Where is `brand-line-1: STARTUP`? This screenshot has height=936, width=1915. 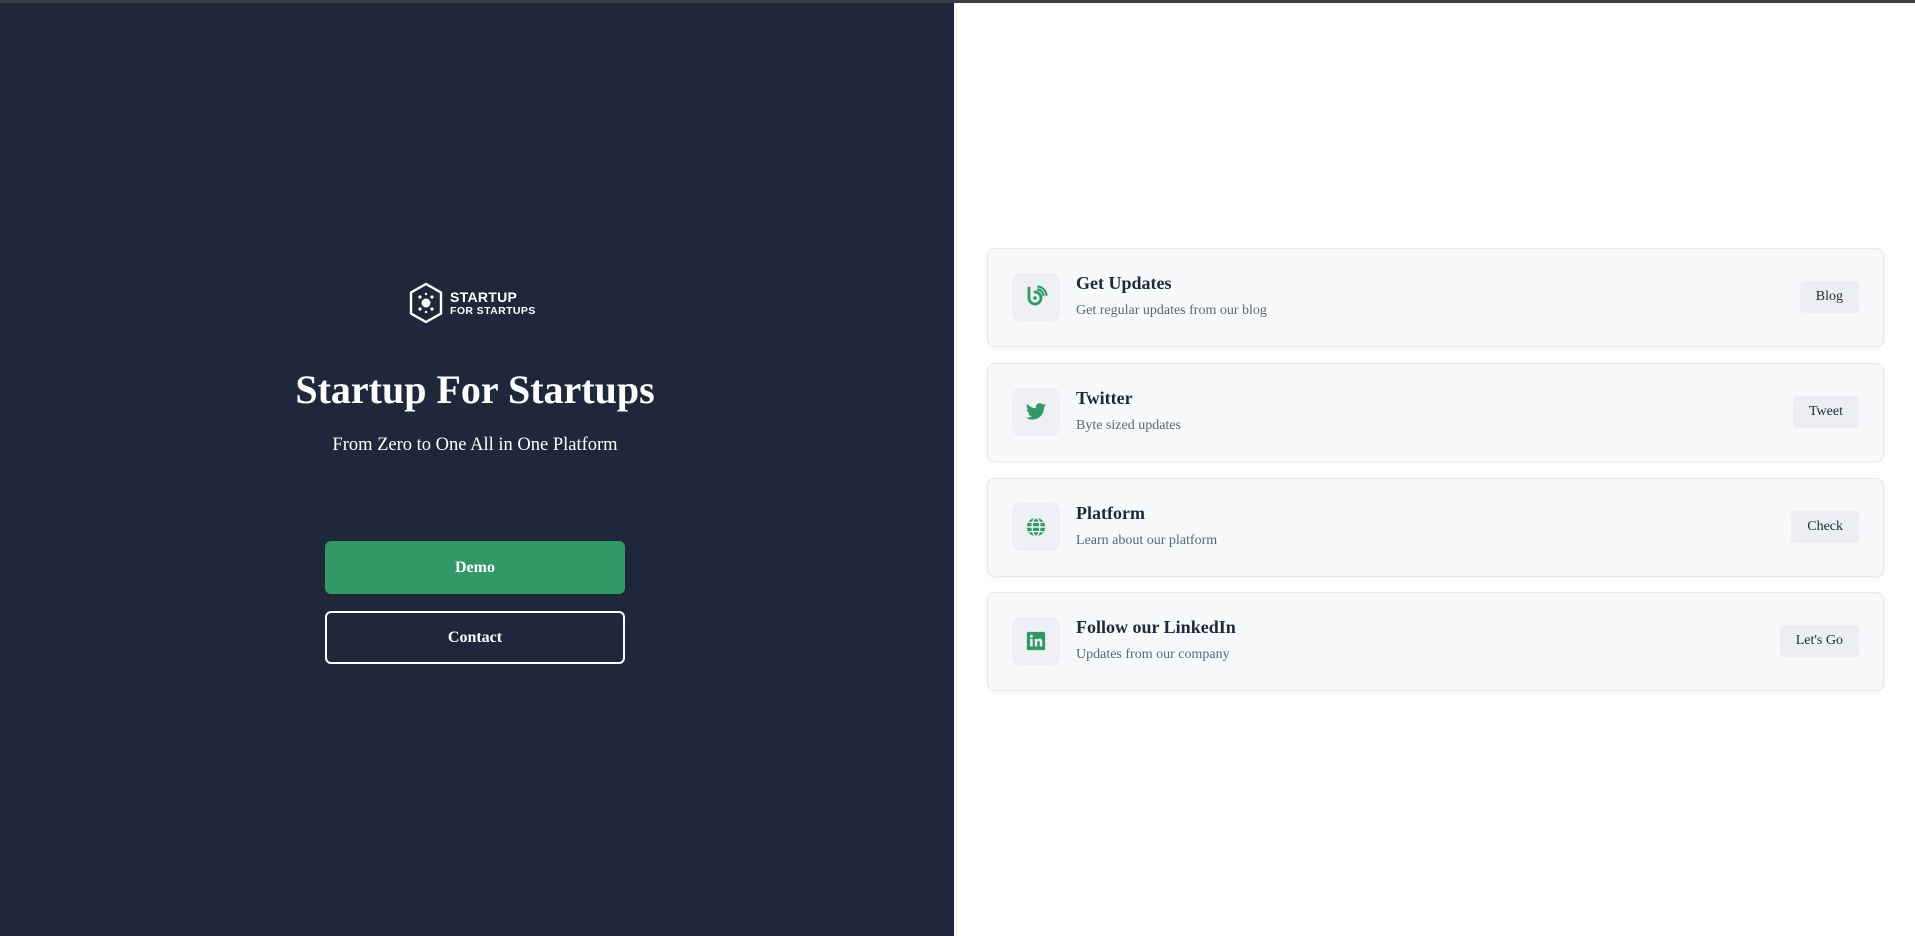 brand-line-1: STARTUP is located at coordinates (484, 296).